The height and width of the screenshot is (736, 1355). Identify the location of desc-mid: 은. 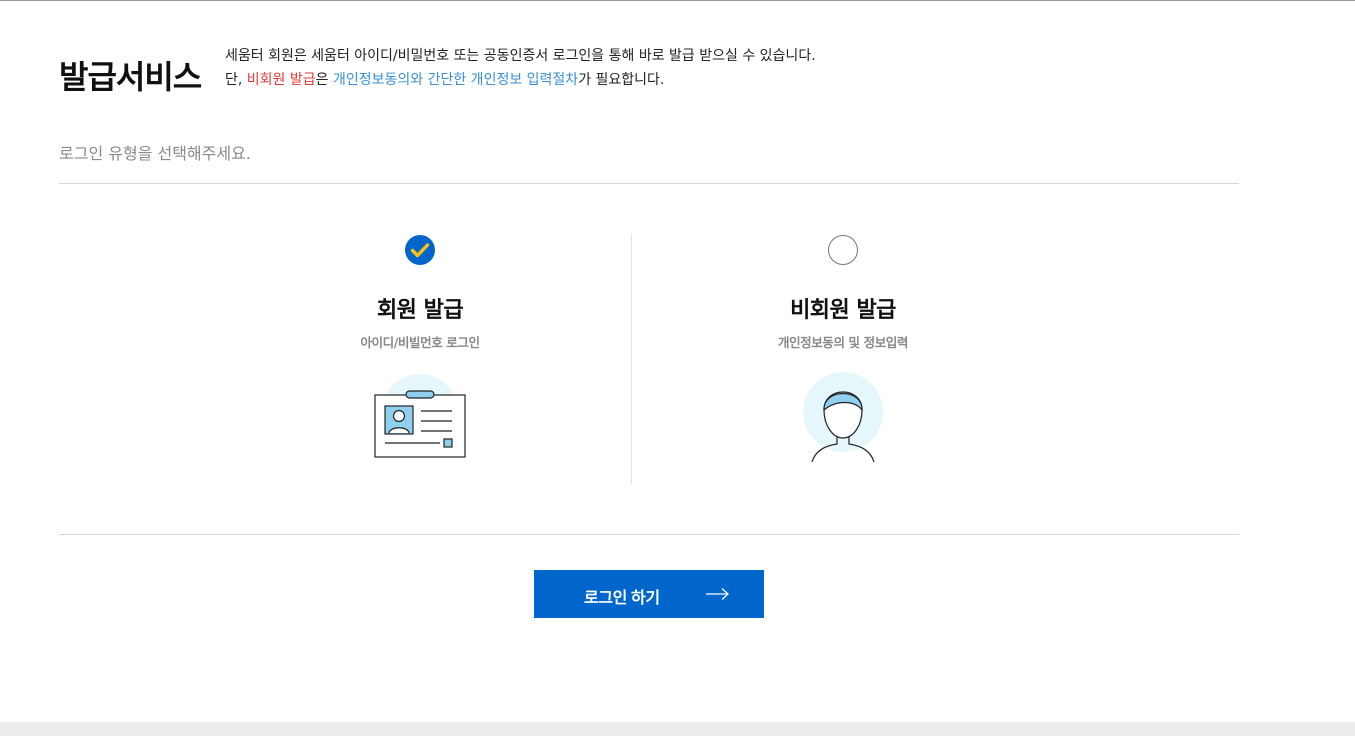
(324, 80).